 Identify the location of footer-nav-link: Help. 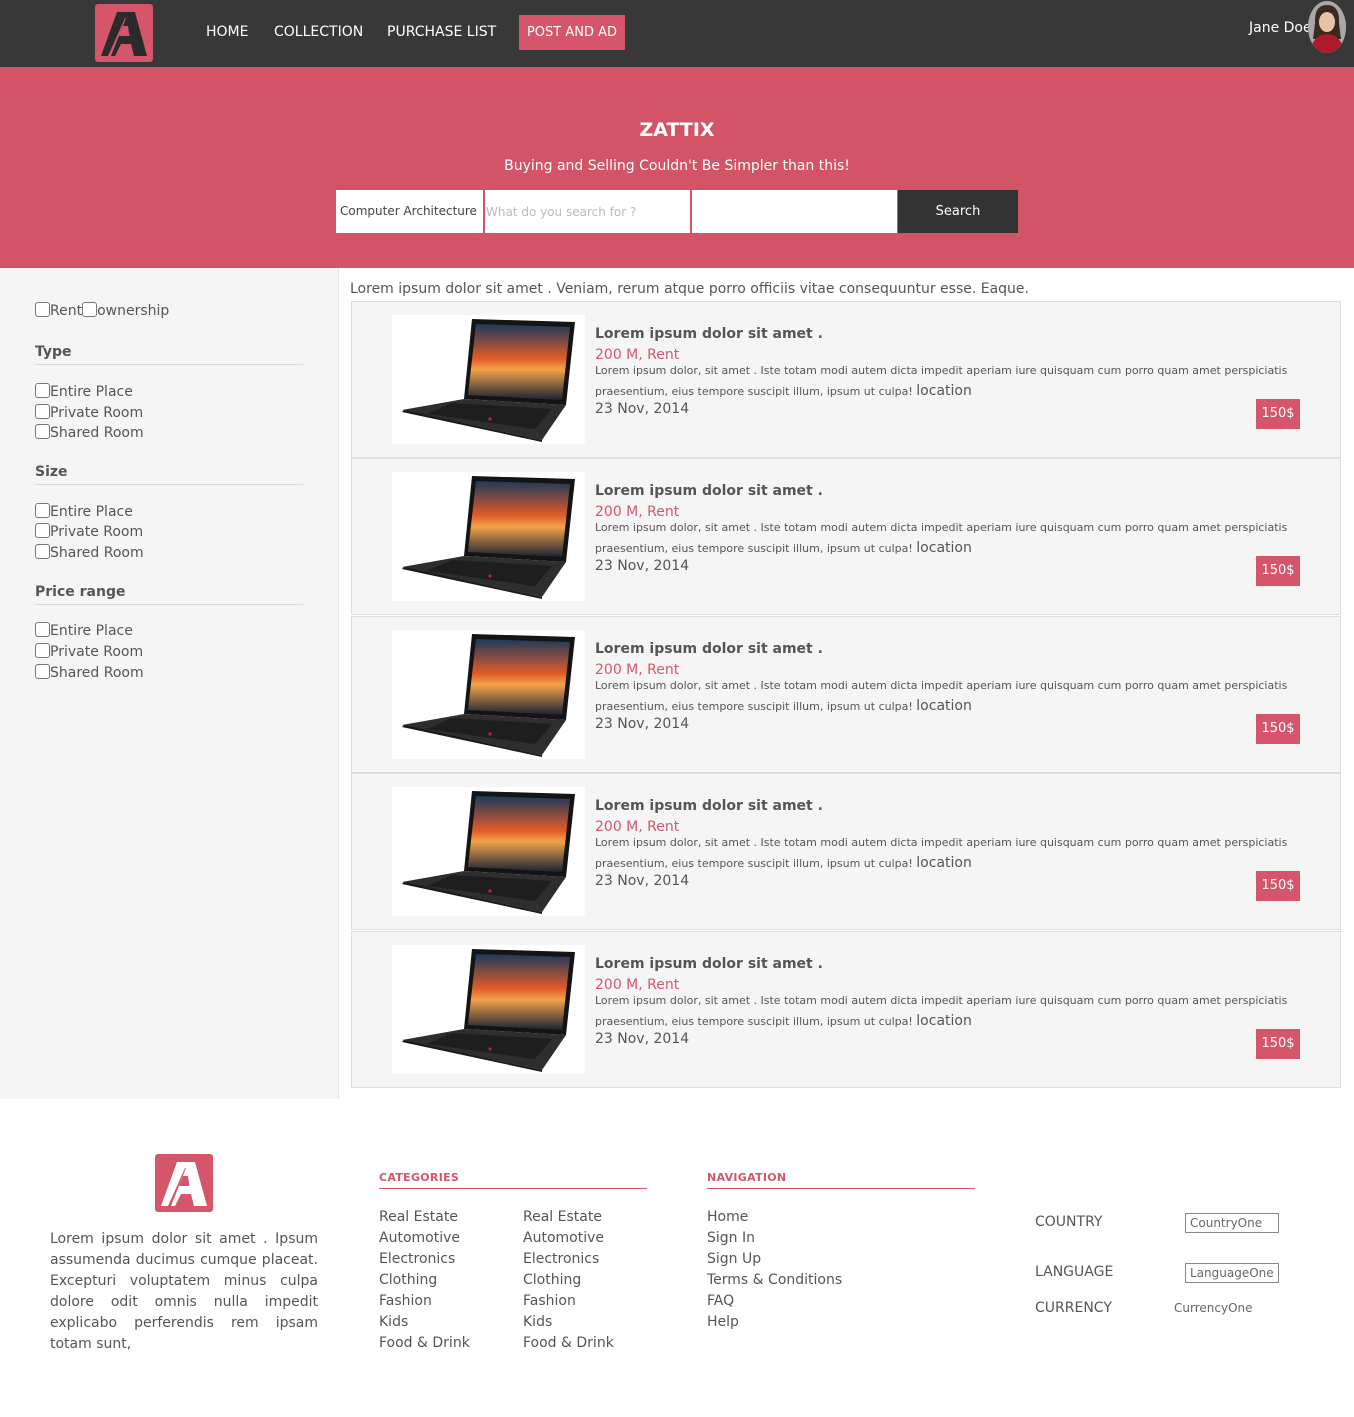
(774, 1322).